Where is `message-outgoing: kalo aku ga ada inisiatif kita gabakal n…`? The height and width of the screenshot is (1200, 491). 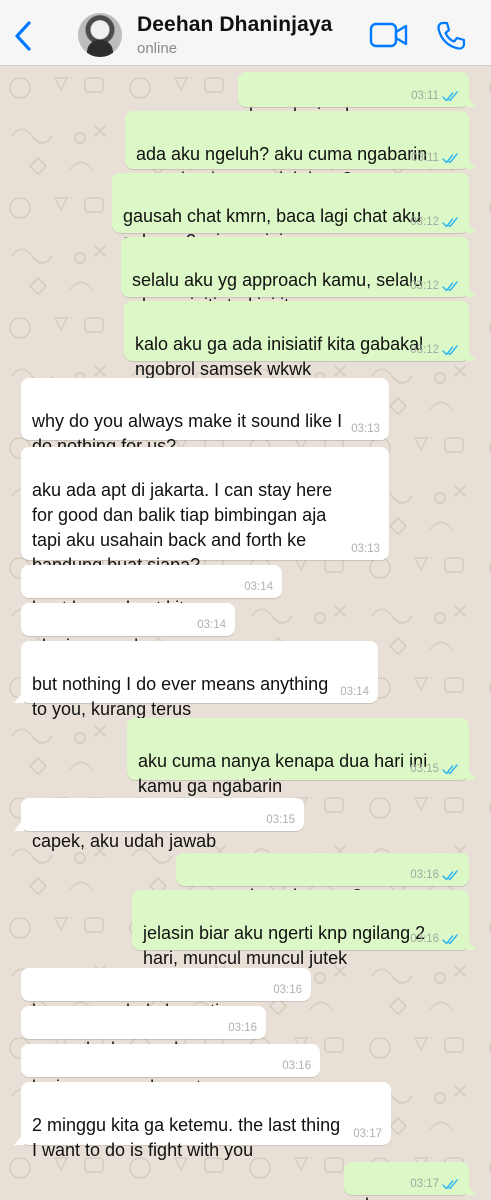 message-outgoing: kalo aku ga ada inisiatif kita gabakal n… is located at coordinates (300, 340).